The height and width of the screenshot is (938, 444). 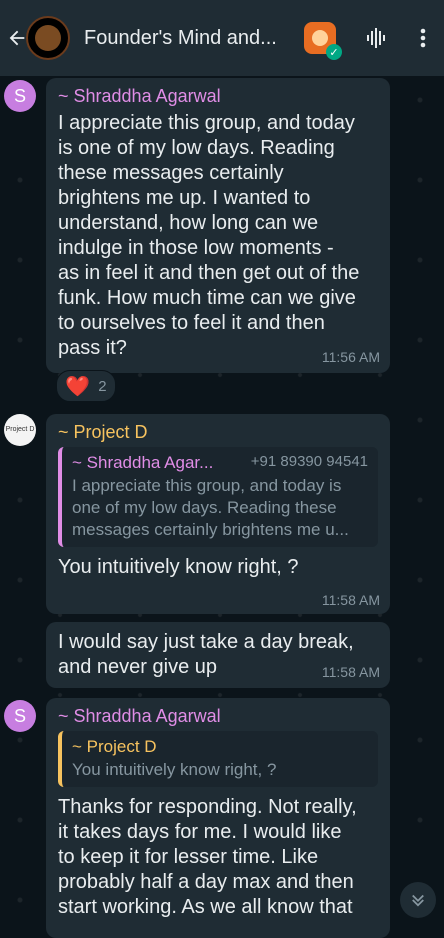 What do you see at coordinates (188, 223) in the screenshot?
I see `message-line: understand, how long can we` at bounding box center [188, 223].